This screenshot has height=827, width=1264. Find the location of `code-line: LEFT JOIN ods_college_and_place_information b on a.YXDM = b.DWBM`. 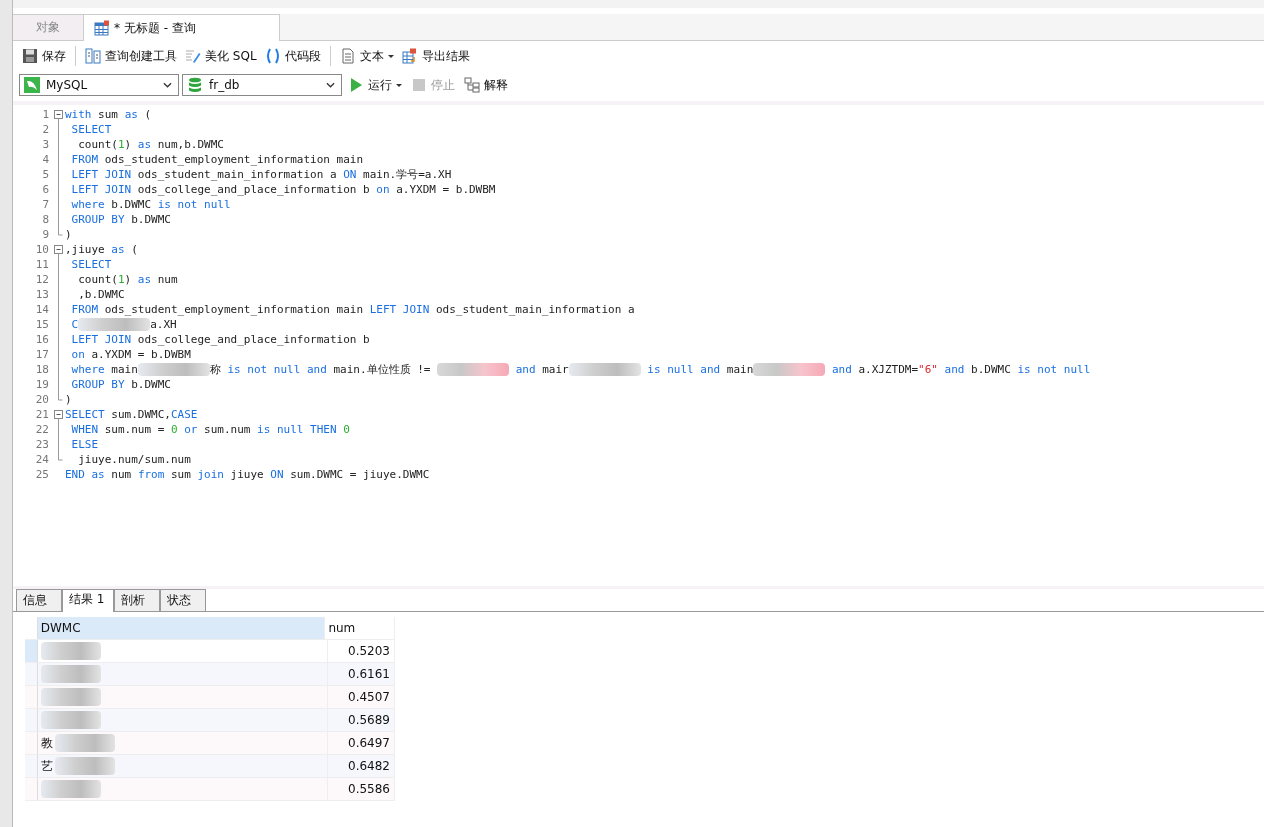

code-line: LEFT JOIN ods_college_and_place_information b on a.YXDM = b.DWBM is located at coordinates (283, 189).